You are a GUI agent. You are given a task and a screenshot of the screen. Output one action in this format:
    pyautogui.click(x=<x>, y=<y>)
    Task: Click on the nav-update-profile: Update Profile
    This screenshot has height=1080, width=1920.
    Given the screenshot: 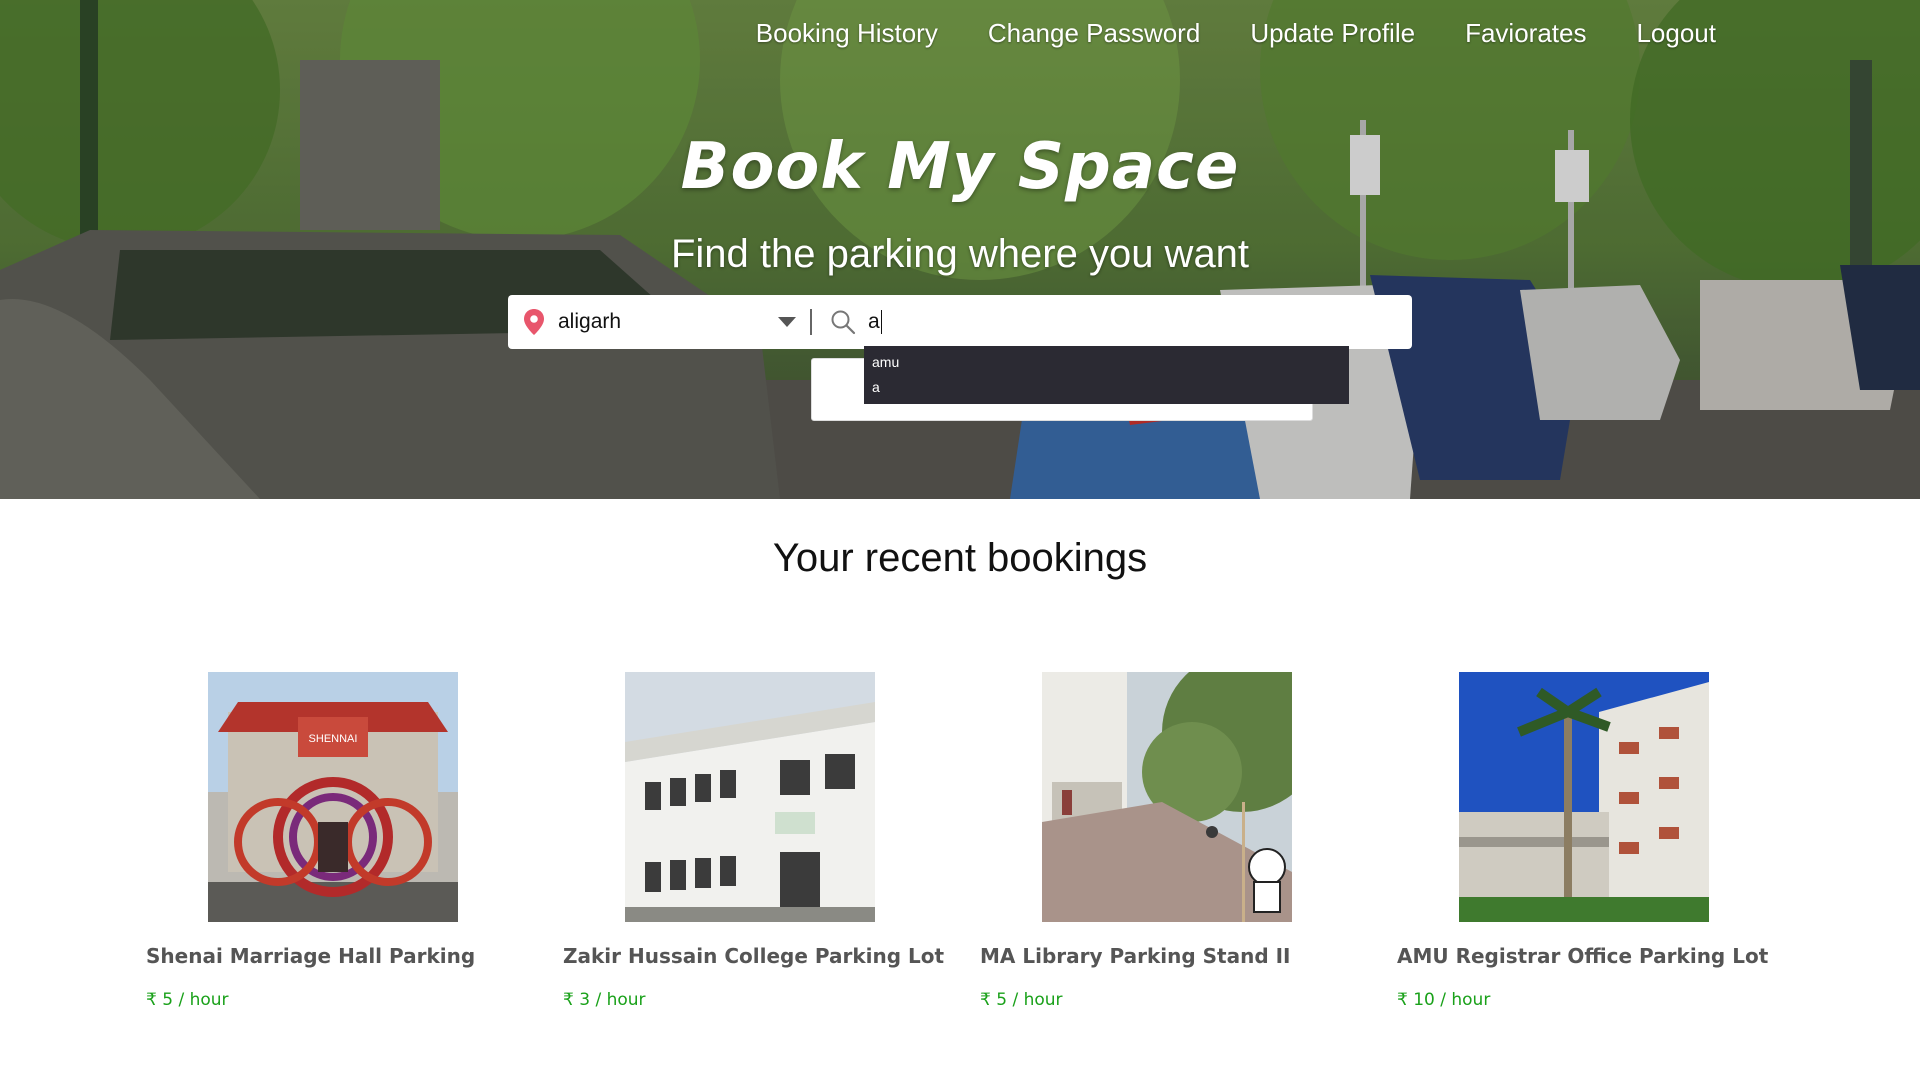 What is the action you would take?
    pyautogui.click(x=1332, y=33)
    